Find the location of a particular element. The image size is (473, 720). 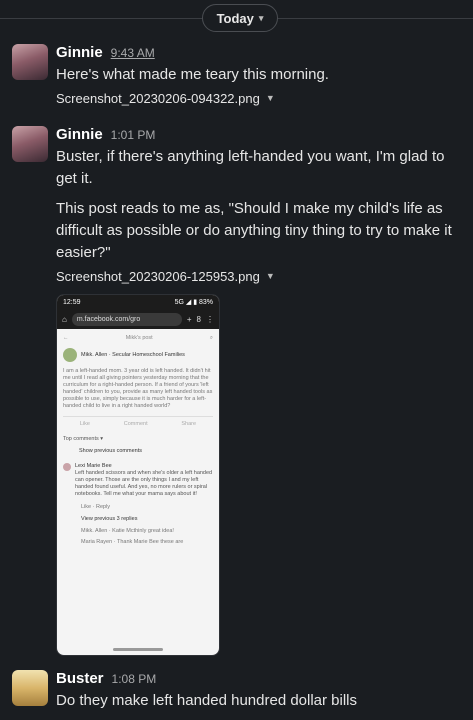

url-field: m.facebook.com/gro is located at coordinates (126, 319).